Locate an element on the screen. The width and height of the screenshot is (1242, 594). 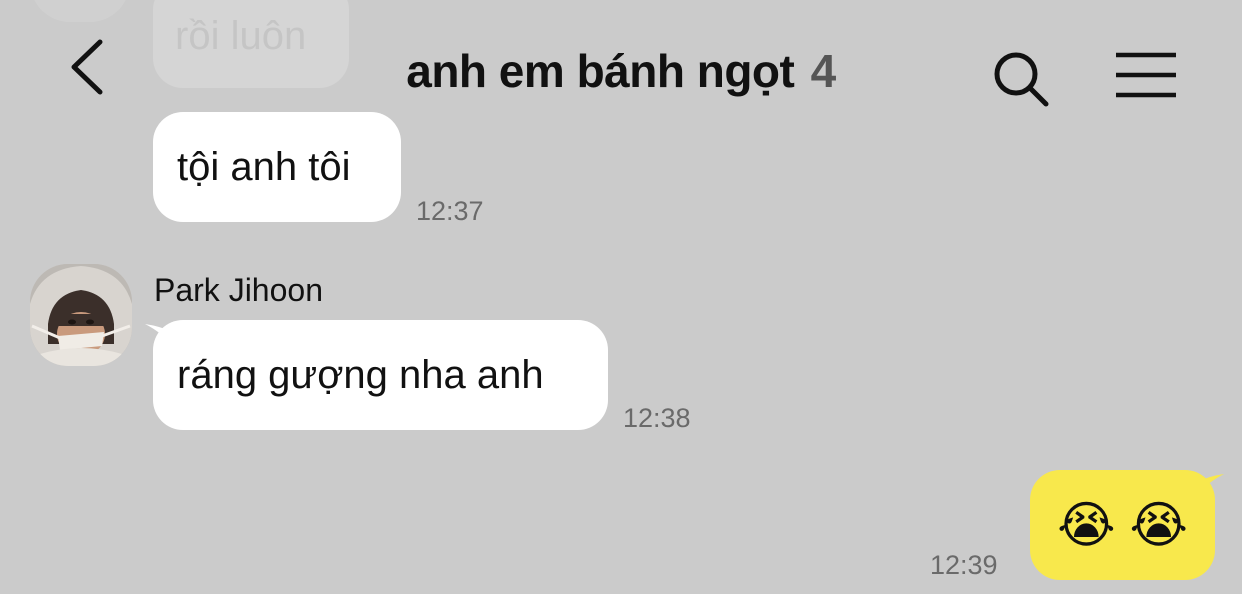
profile-photo is located at coordinates (81, 315).